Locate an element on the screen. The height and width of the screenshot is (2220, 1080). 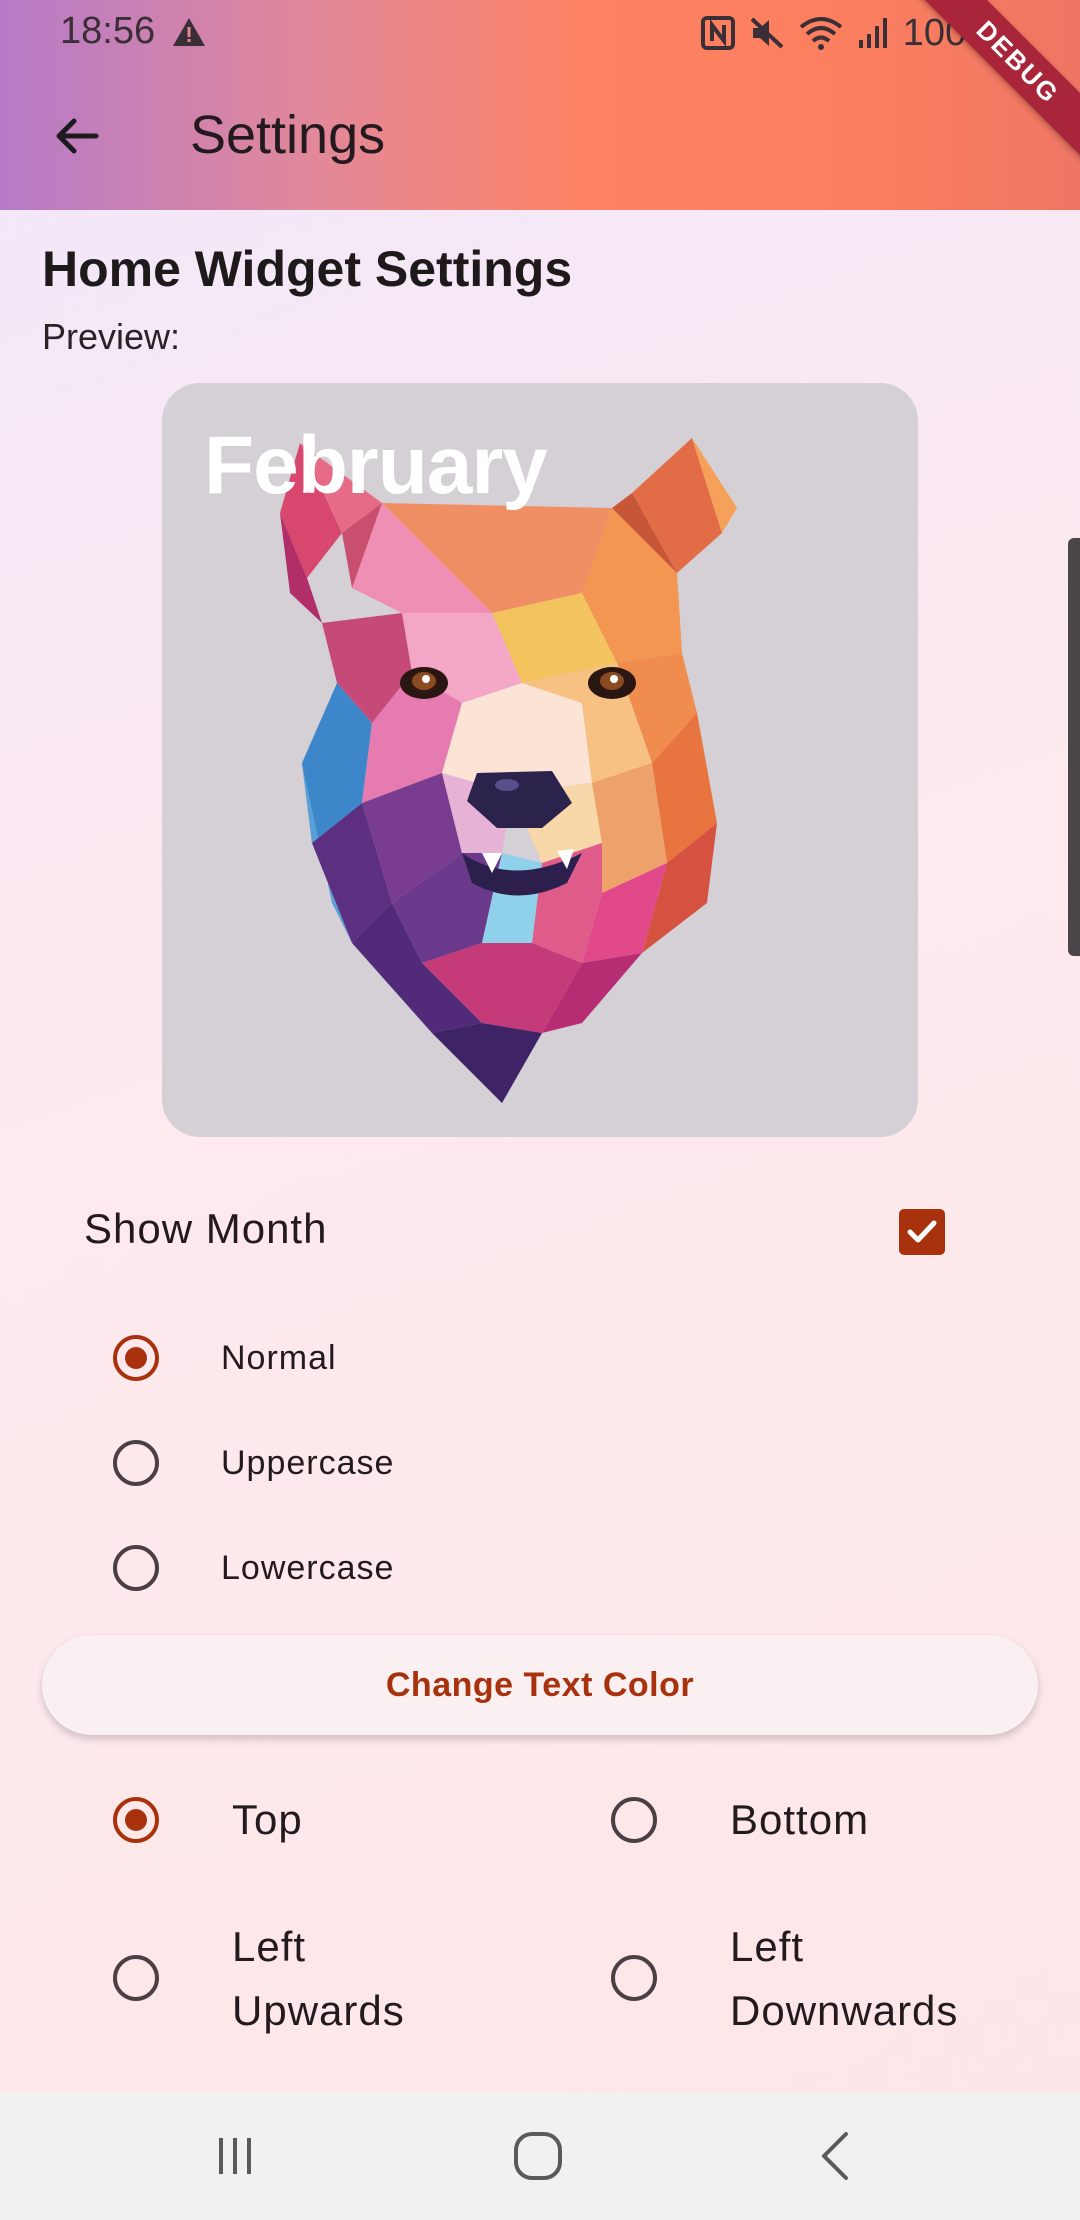
left-downwards-line1: Left is located at coordinates (767, 1946).